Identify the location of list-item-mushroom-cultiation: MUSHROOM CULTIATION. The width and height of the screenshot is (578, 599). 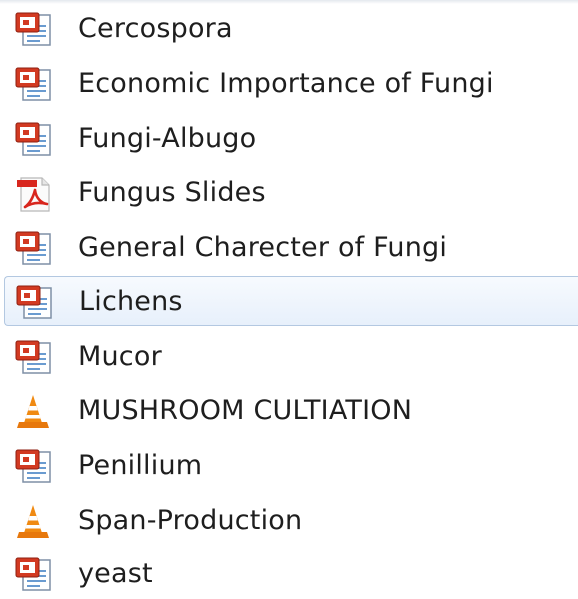
(291, 411).